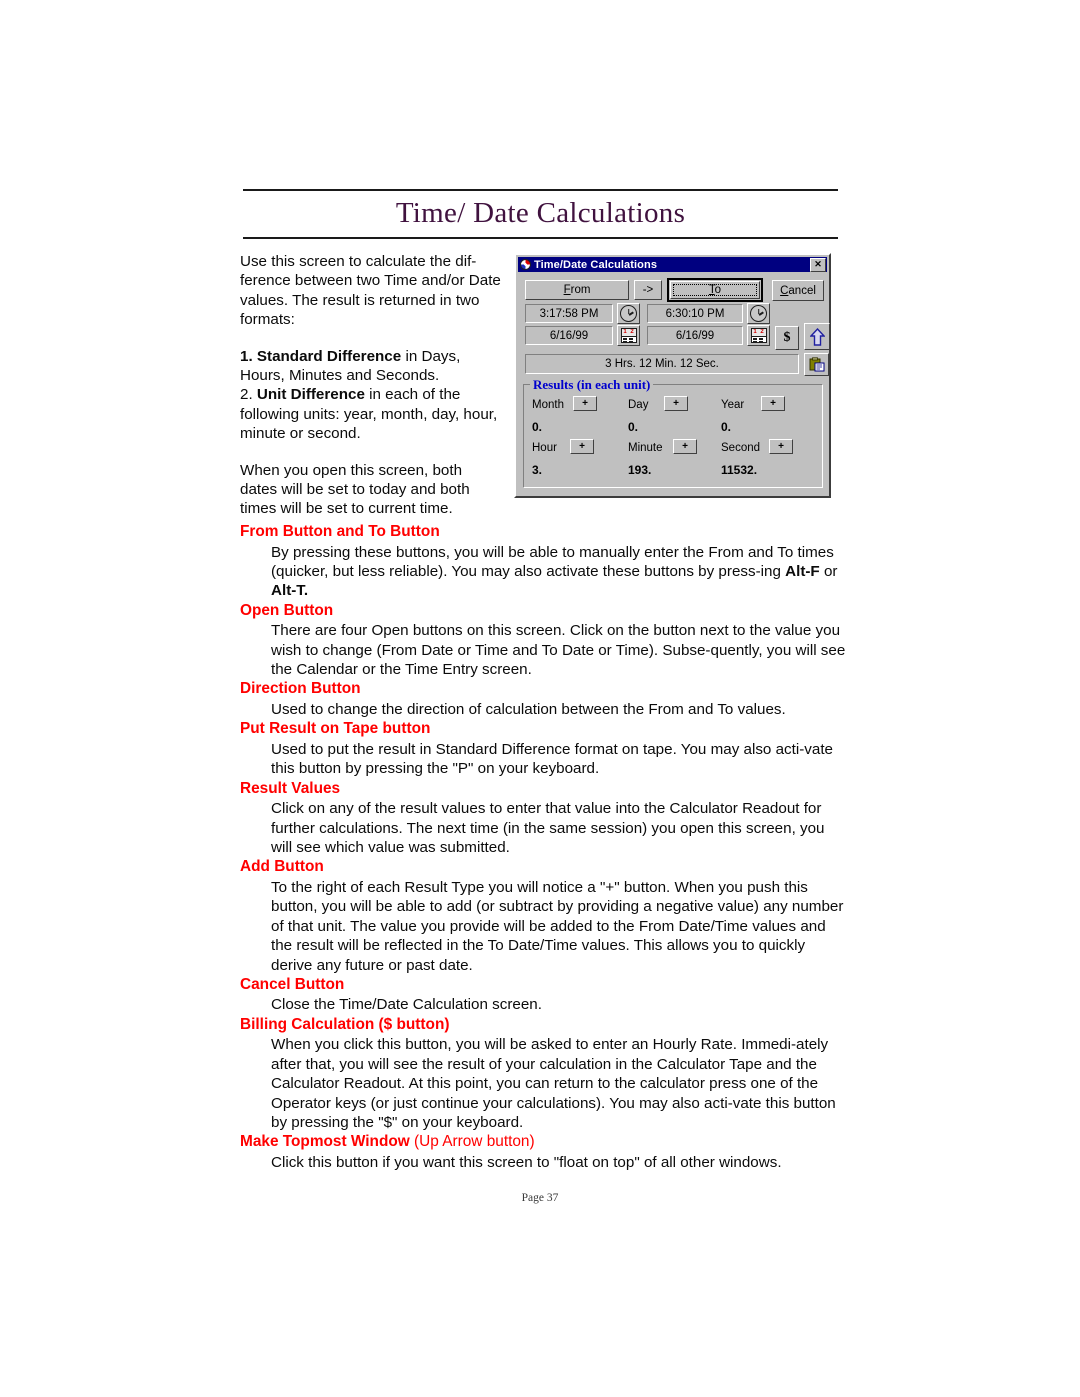 This screenshot has height=1397, width=1080. Describe the element at coordinates (292, 984) in the screenshot. I see `section-heading: Cancel Button` at that location.